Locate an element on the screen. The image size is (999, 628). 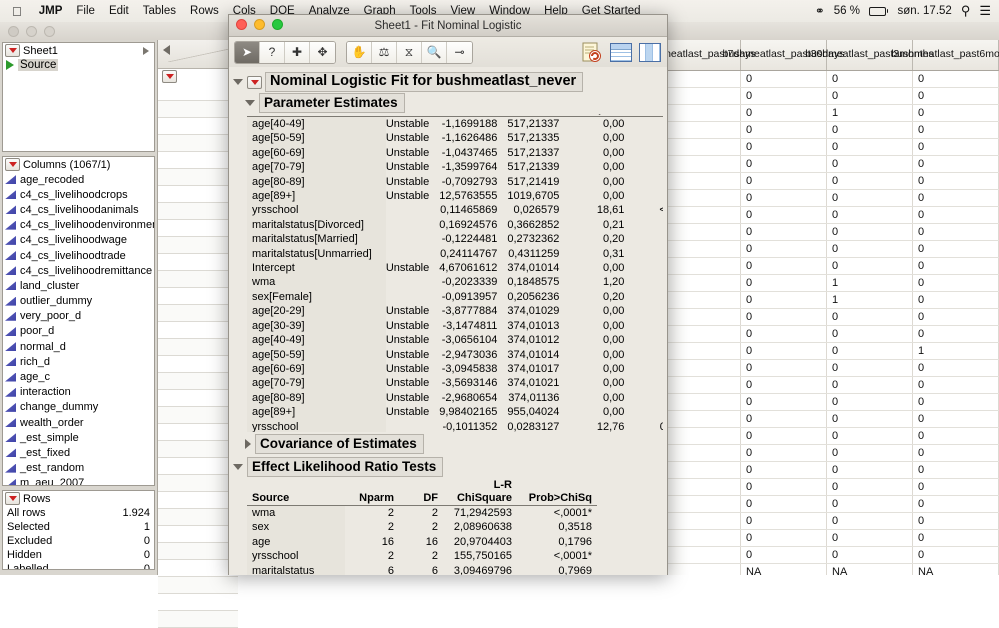
crosshair-tool: ✚ is located at coordinates (297, 52).